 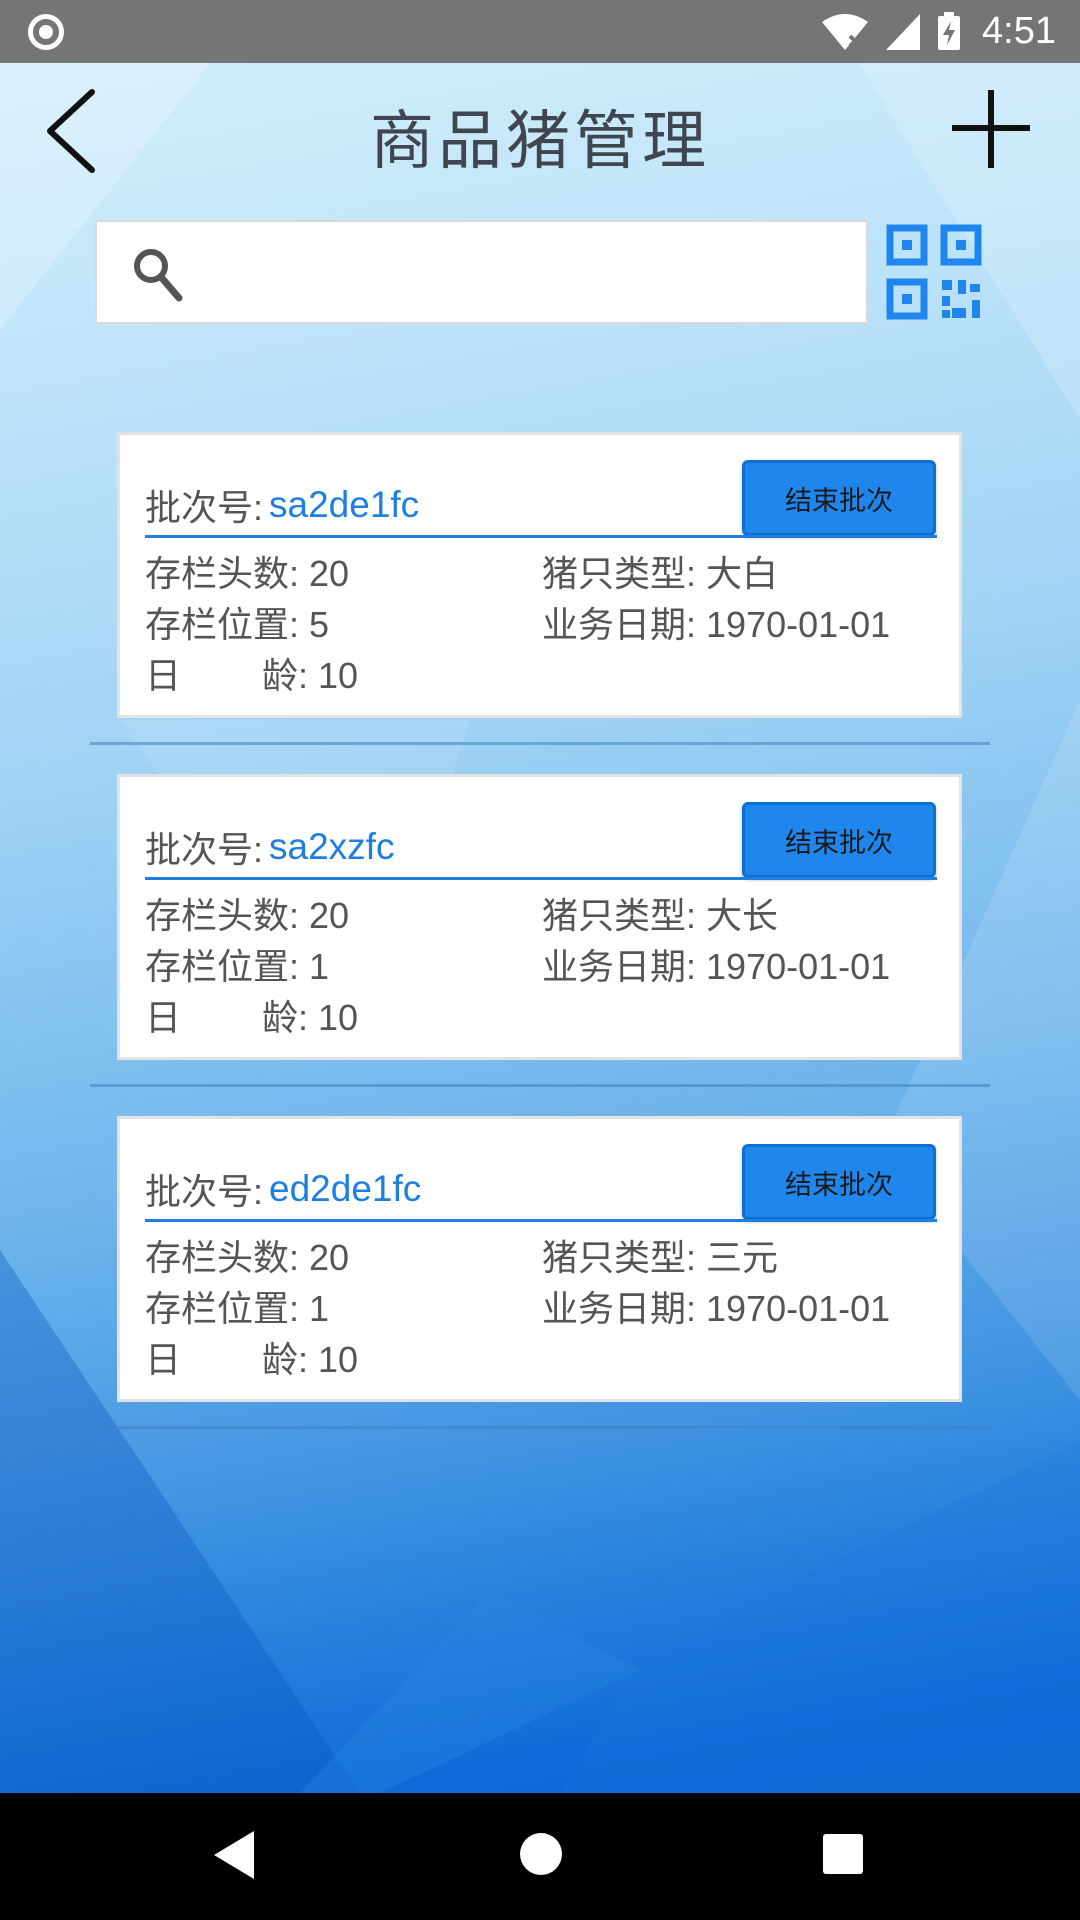 What do you see at coordinates (158, 275) in the screenshot?
I see `search-icon` at bounding box center [158, 275].